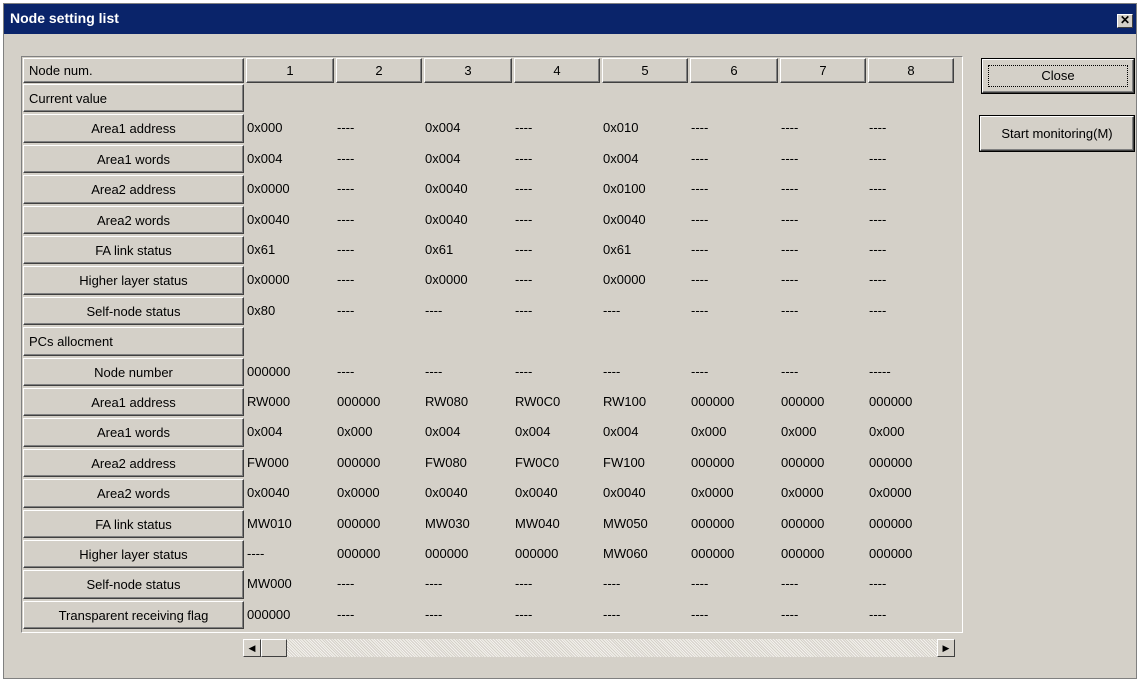 The image size is (1141, 682). I want to click on start-monitoring-button: Start monitoring(M), so click(1057, 133).